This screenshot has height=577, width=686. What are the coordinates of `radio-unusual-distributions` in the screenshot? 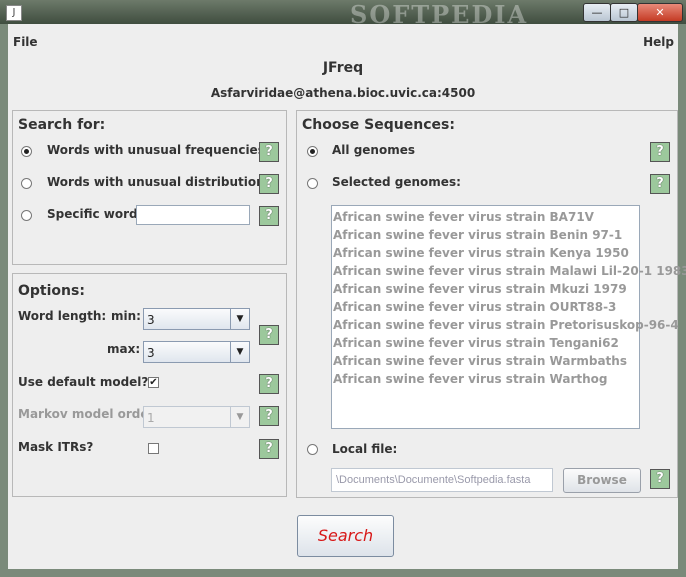 It's located at (26, 183).